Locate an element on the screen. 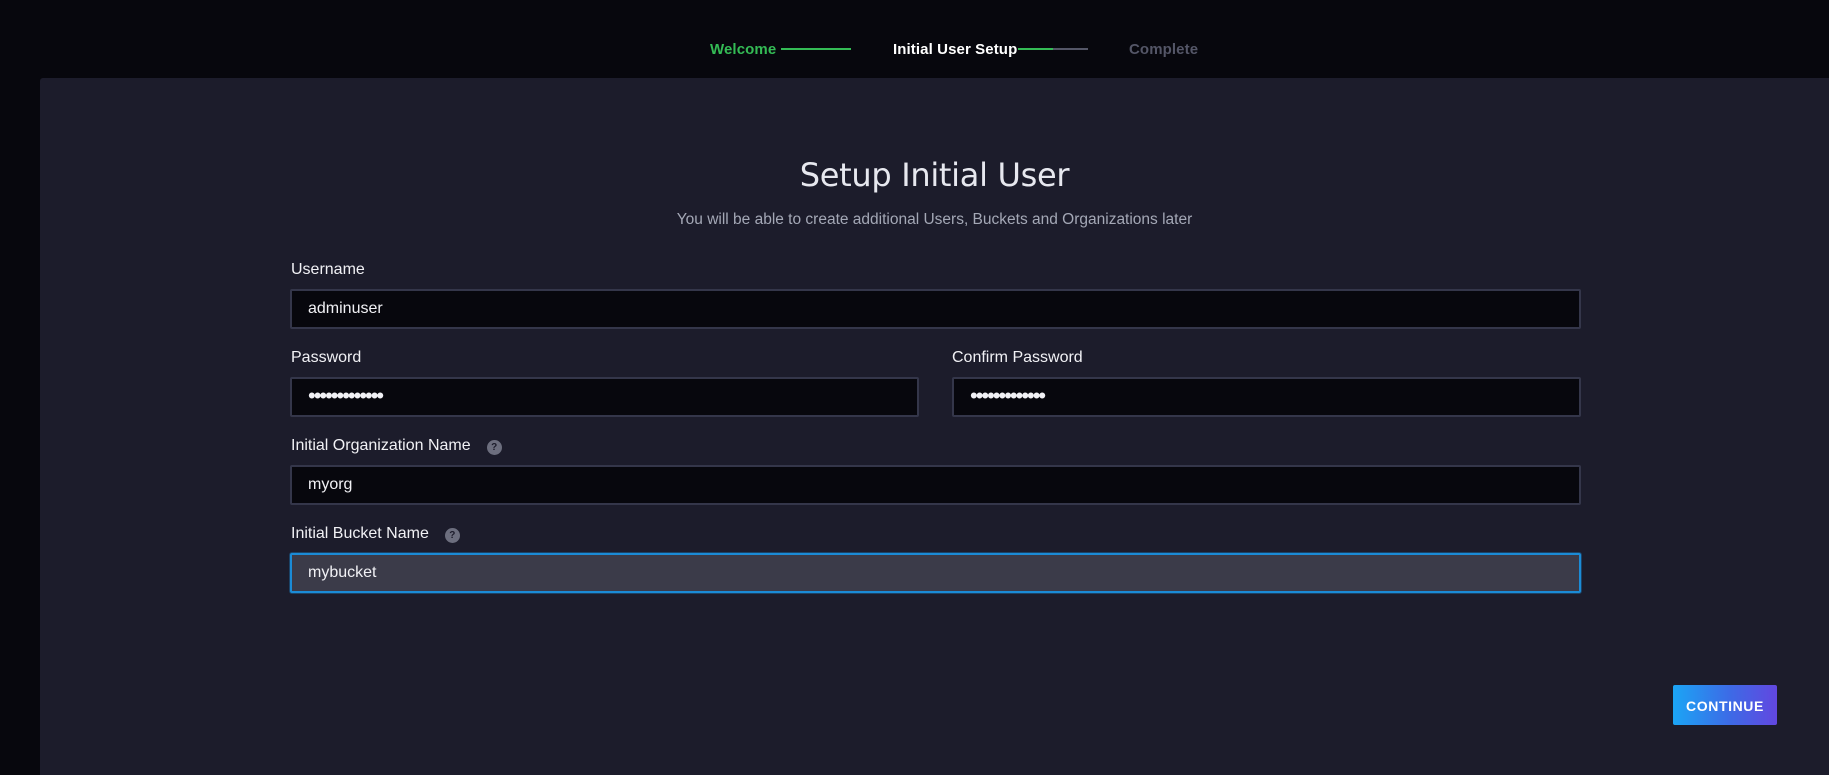 The height and width of the screenshot is (775, 1829). org-name-input is located at coordinates (935, 485).